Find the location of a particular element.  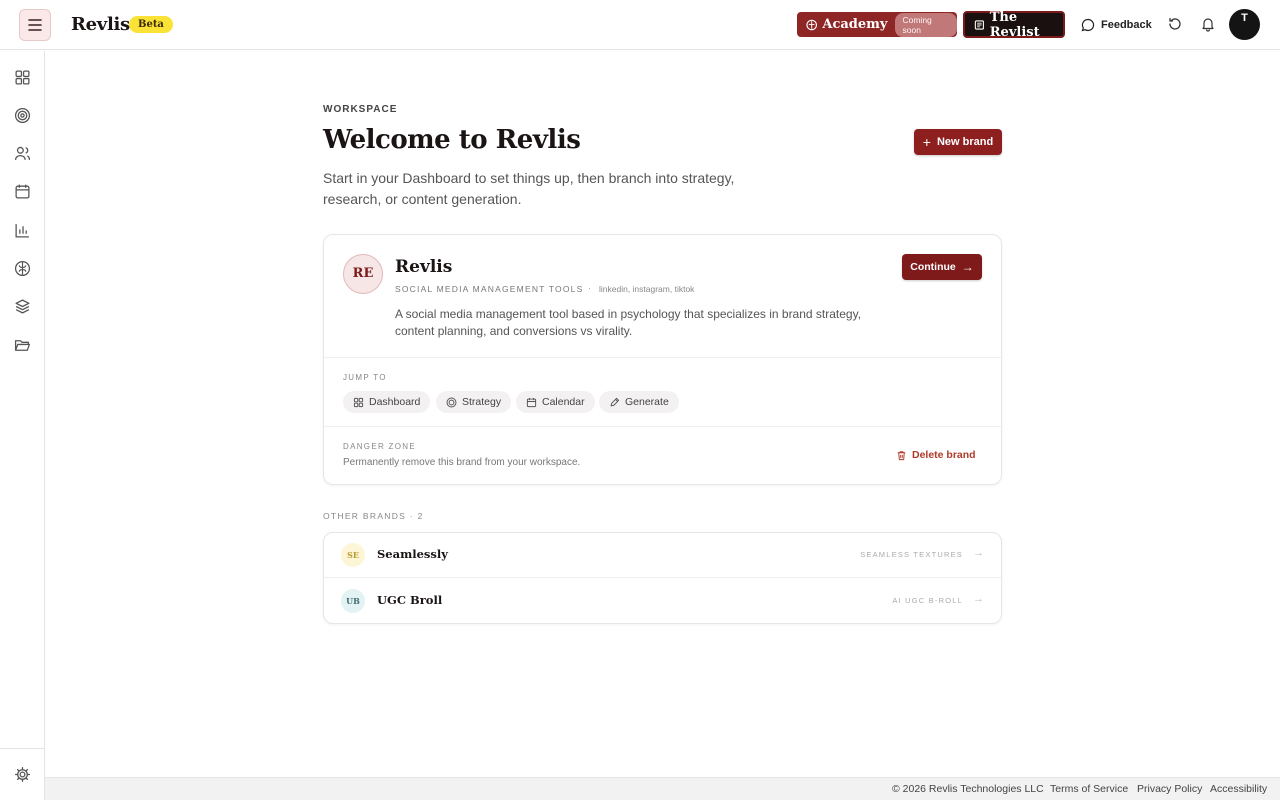

jump-calendar-label: Calendar is located at coordinates (563, 402).